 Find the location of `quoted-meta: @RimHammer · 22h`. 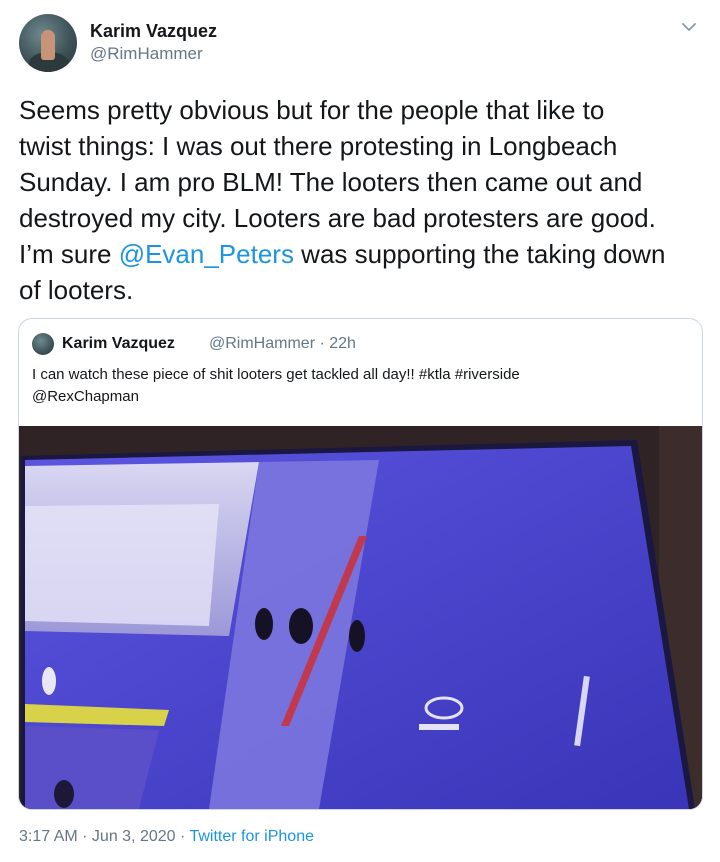

quoted-meta: @RimHammer · 22h is located at coordinates (282, 343).